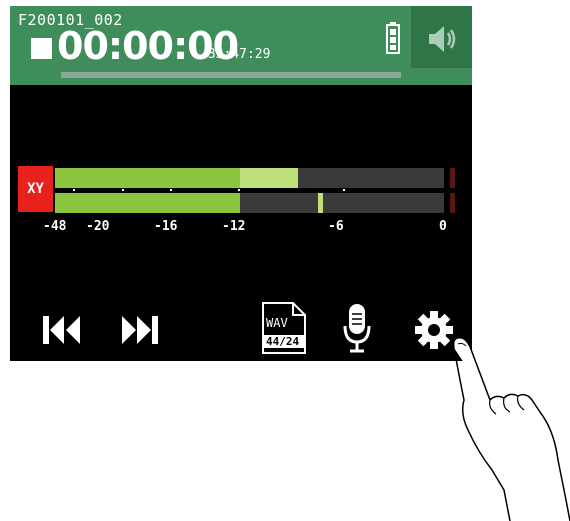  Describe the element at coordinates (393, 38) in the screenshot. I see `battery-icon` at that location.